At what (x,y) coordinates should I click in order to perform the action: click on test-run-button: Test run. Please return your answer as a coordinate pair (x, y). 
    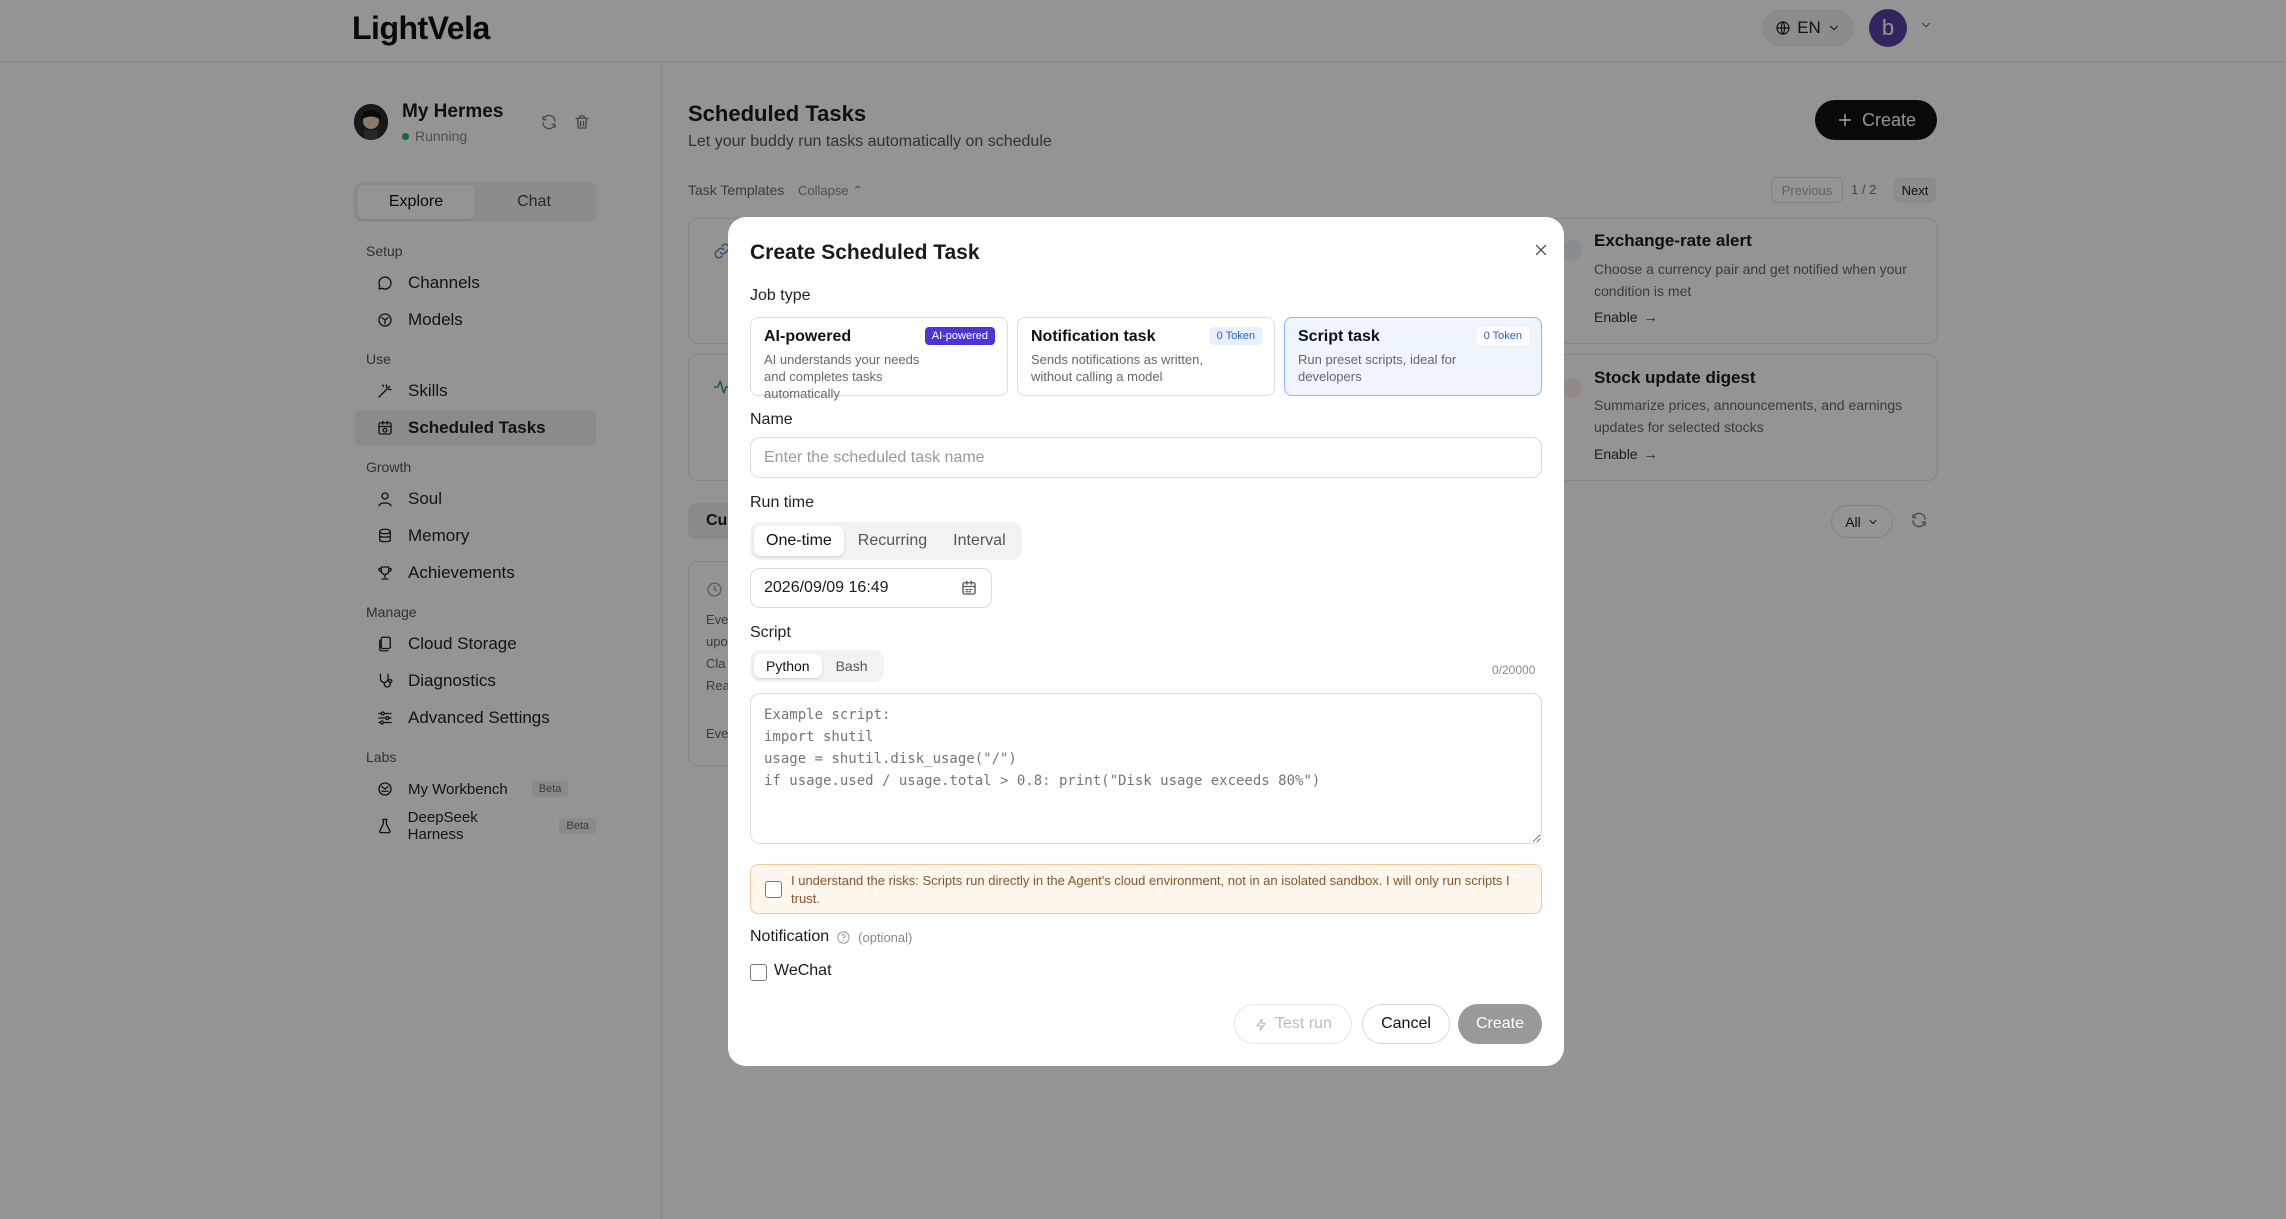
    Looking at the image, I should click on (1293, 1024).